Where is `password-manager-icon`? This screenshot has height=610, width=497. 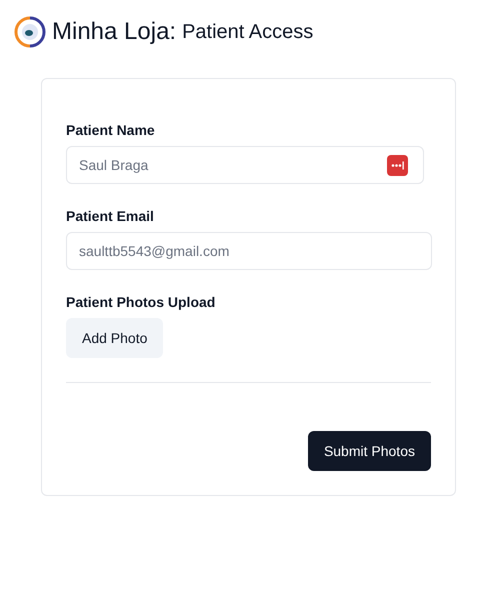 password-manager-icon is located at coordinates (397, 165).